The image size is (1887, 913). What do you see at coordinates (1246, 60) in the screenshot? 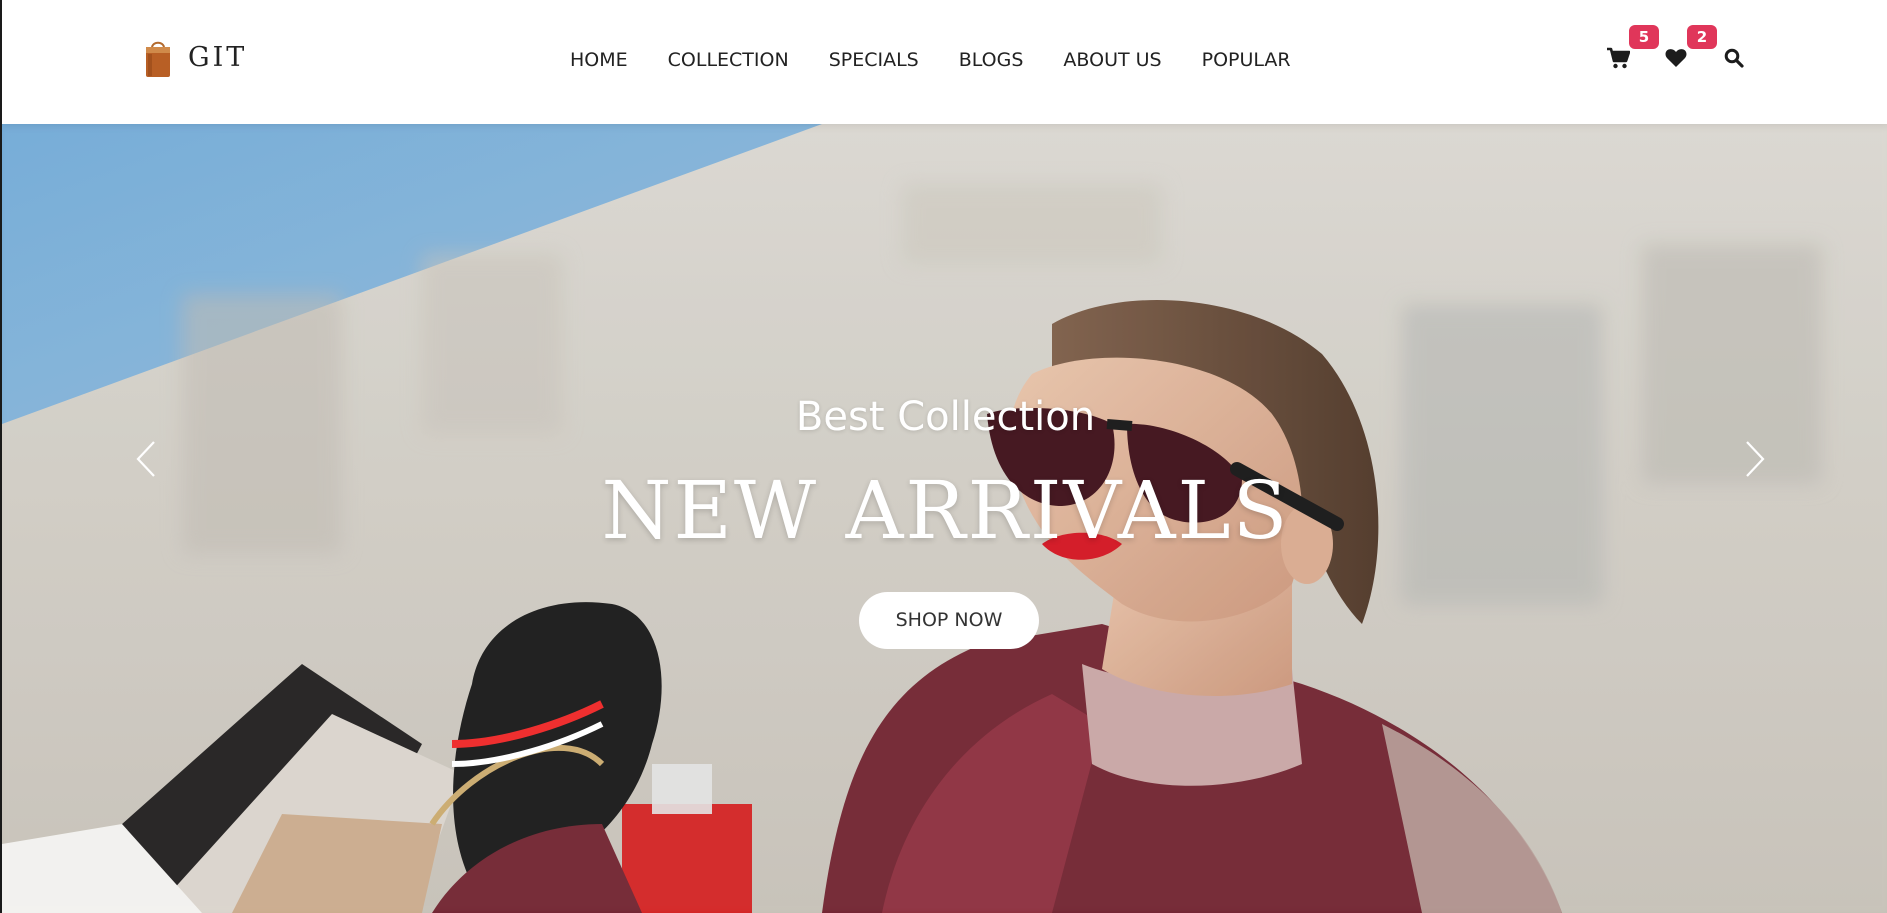
I see `nav-popular: POPULAR` at bounding box center [1246, 60].